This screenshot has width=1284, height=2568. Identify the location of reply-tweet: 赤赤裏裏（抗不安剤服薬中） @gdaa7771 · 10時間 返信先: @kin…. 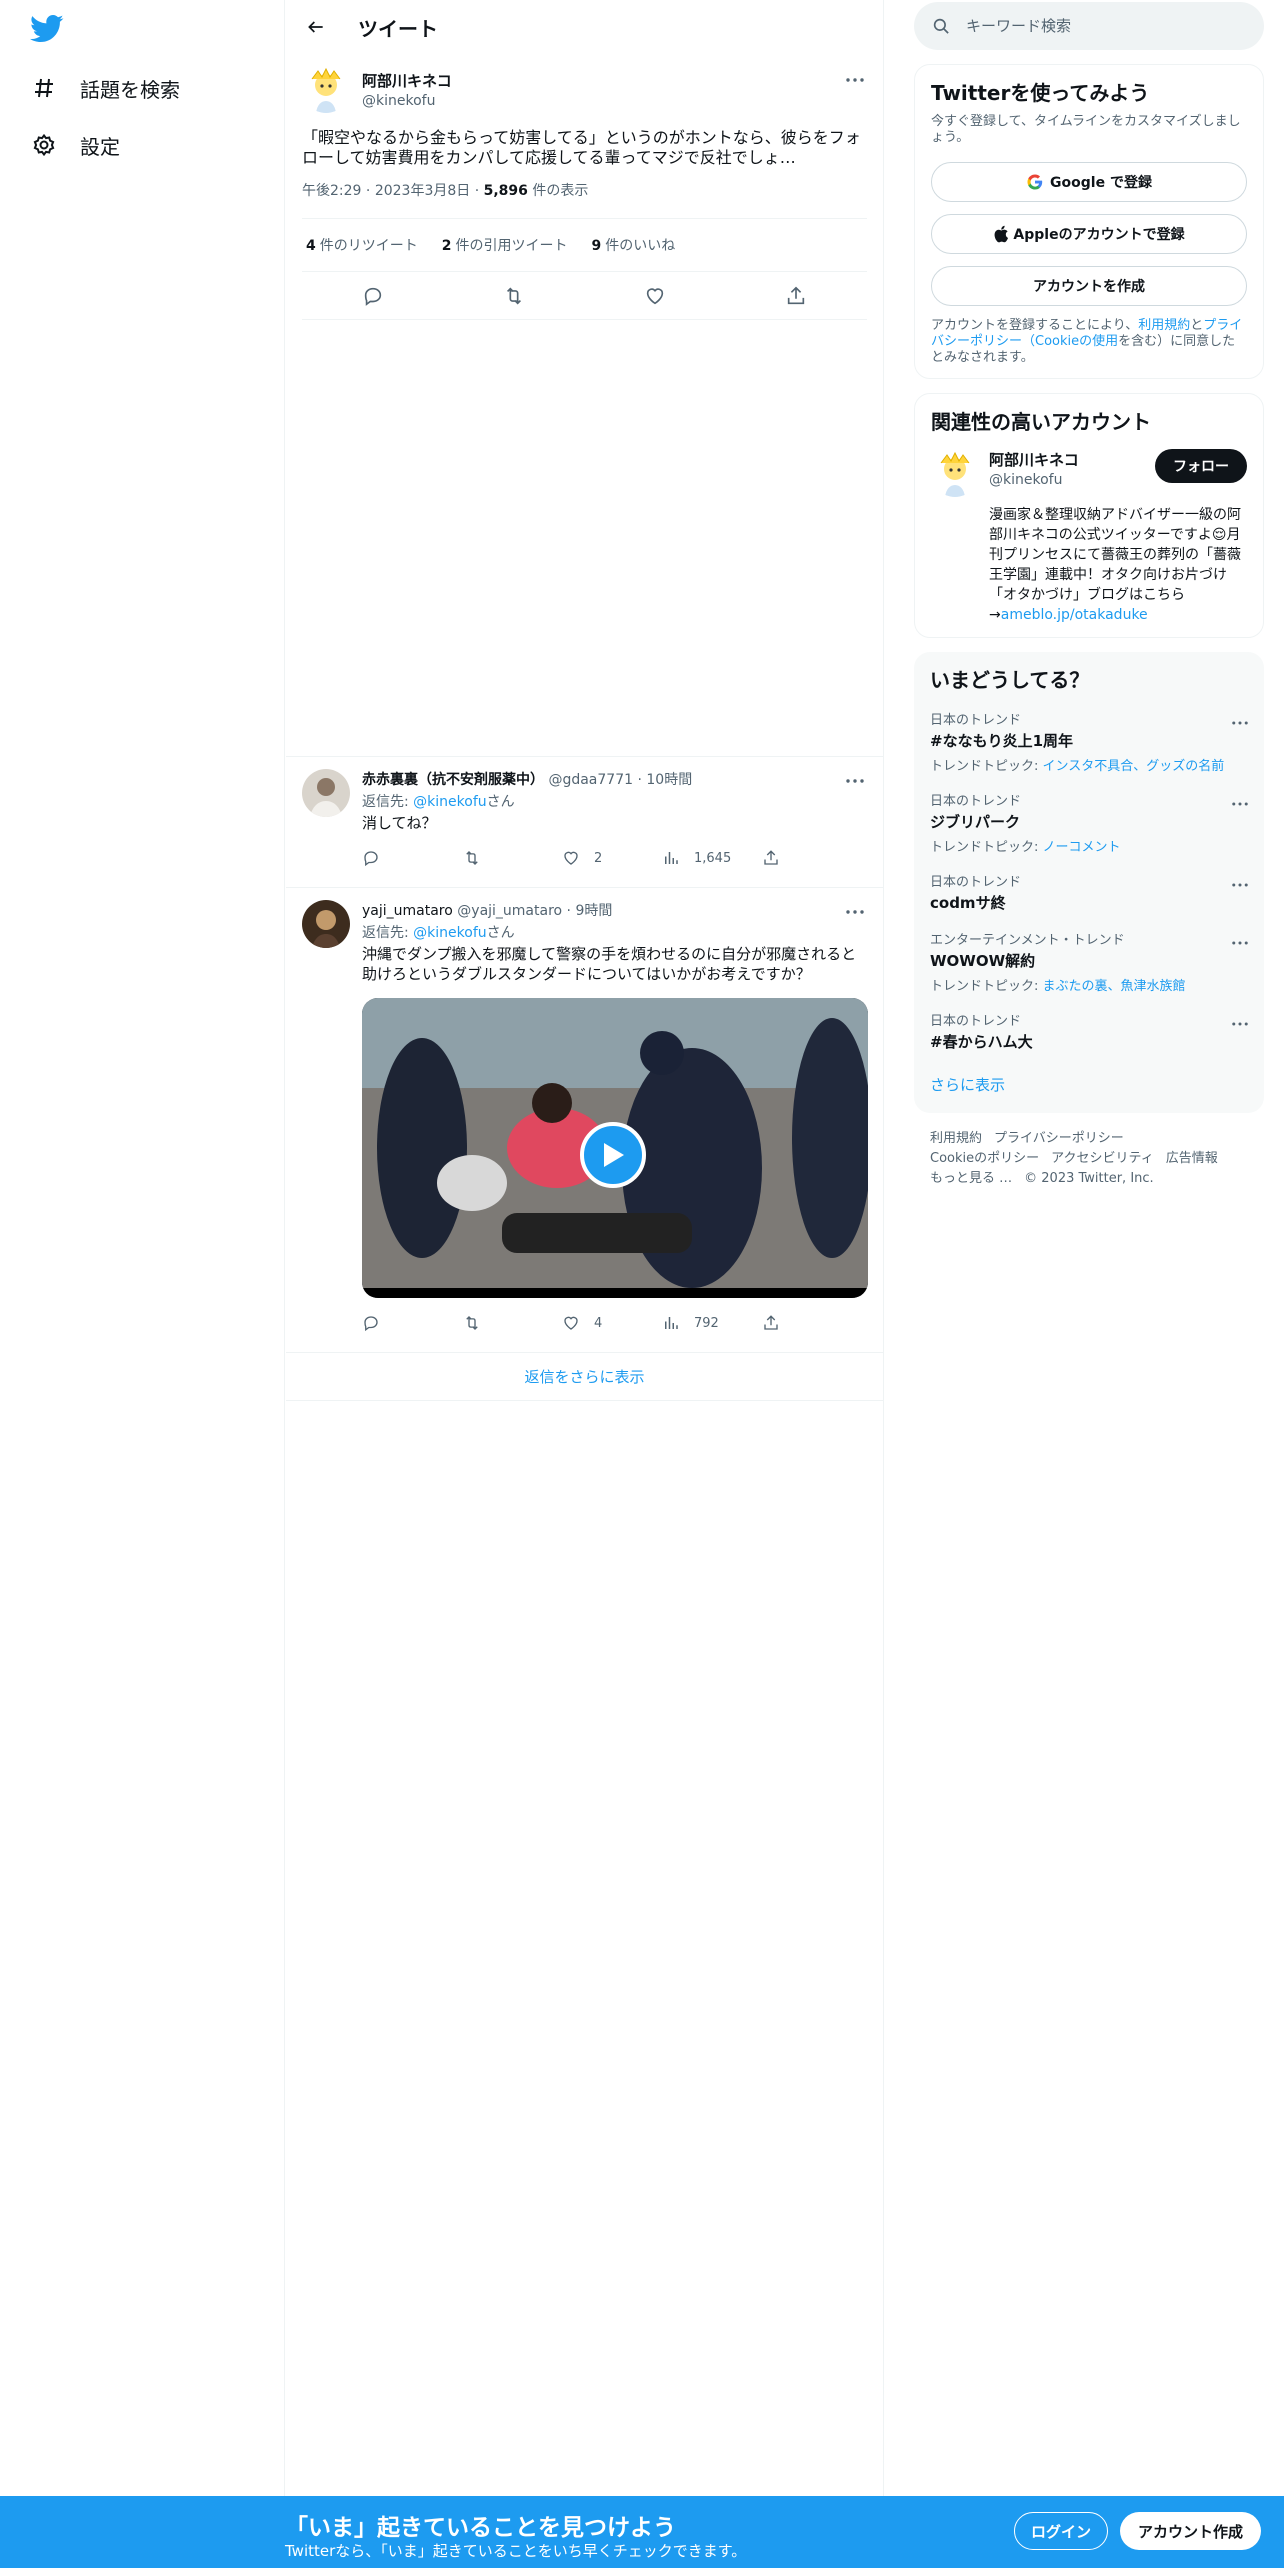
(584, 822).